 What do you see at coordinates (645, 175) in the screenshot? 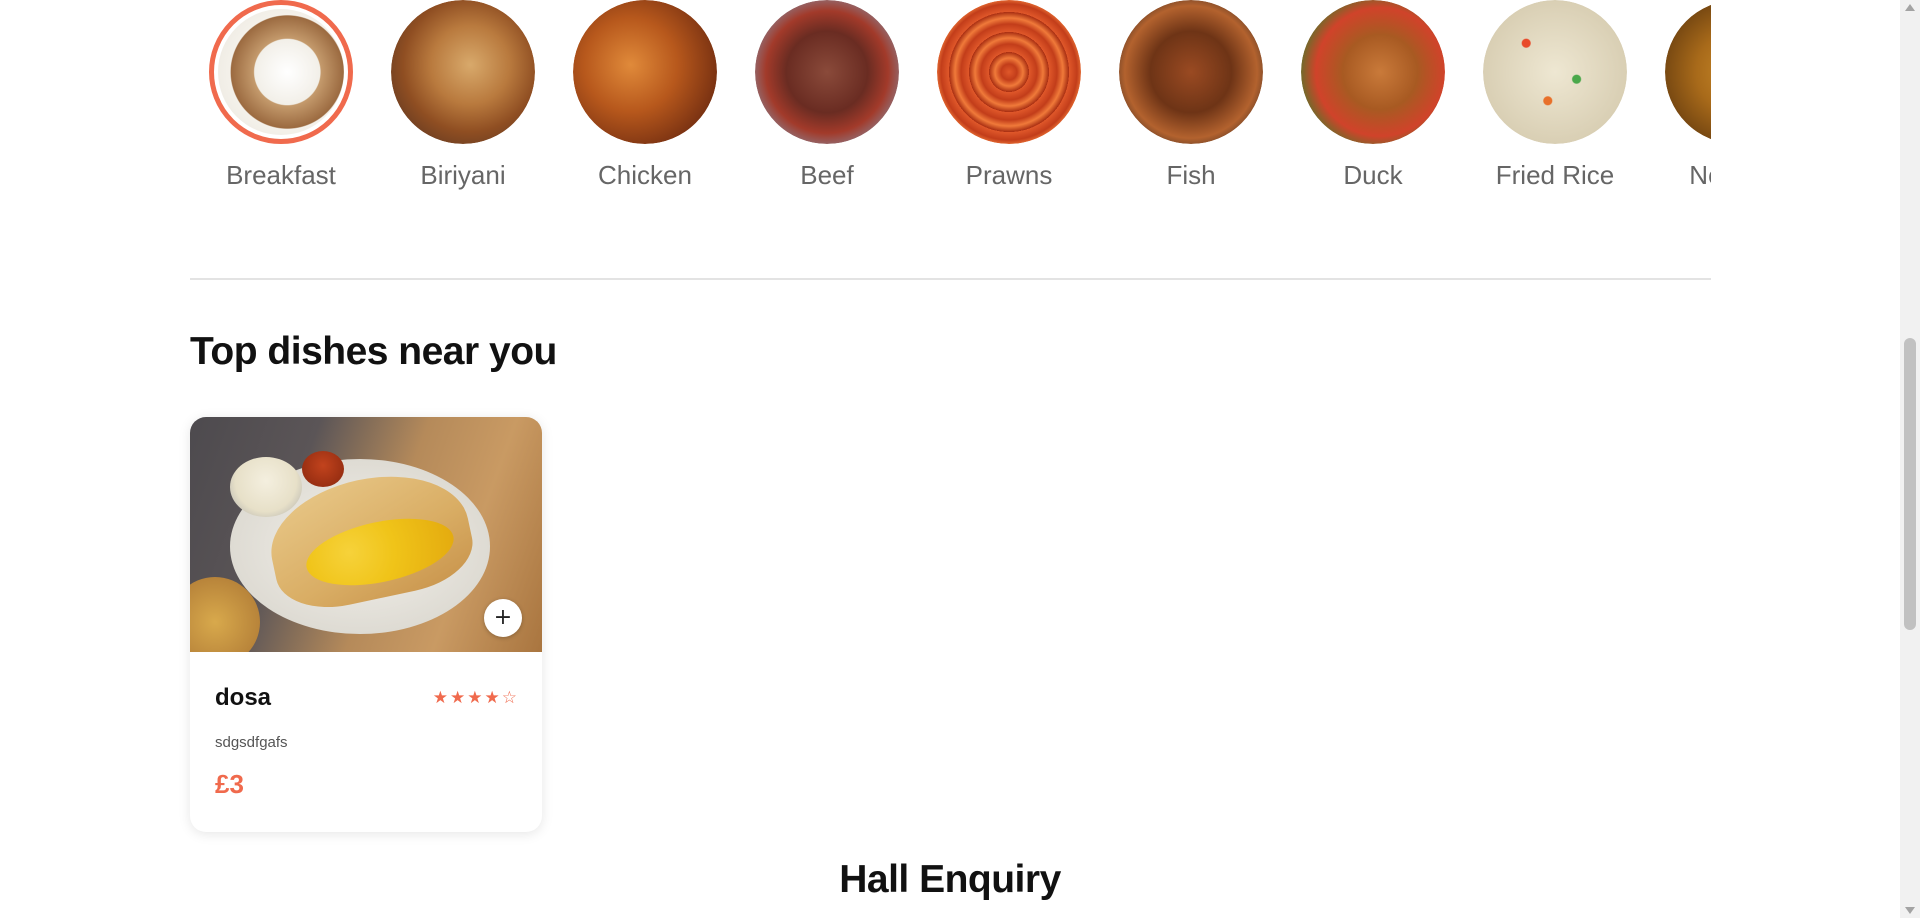
I see `category-label: Chicken` at bounding box center [645, 175].